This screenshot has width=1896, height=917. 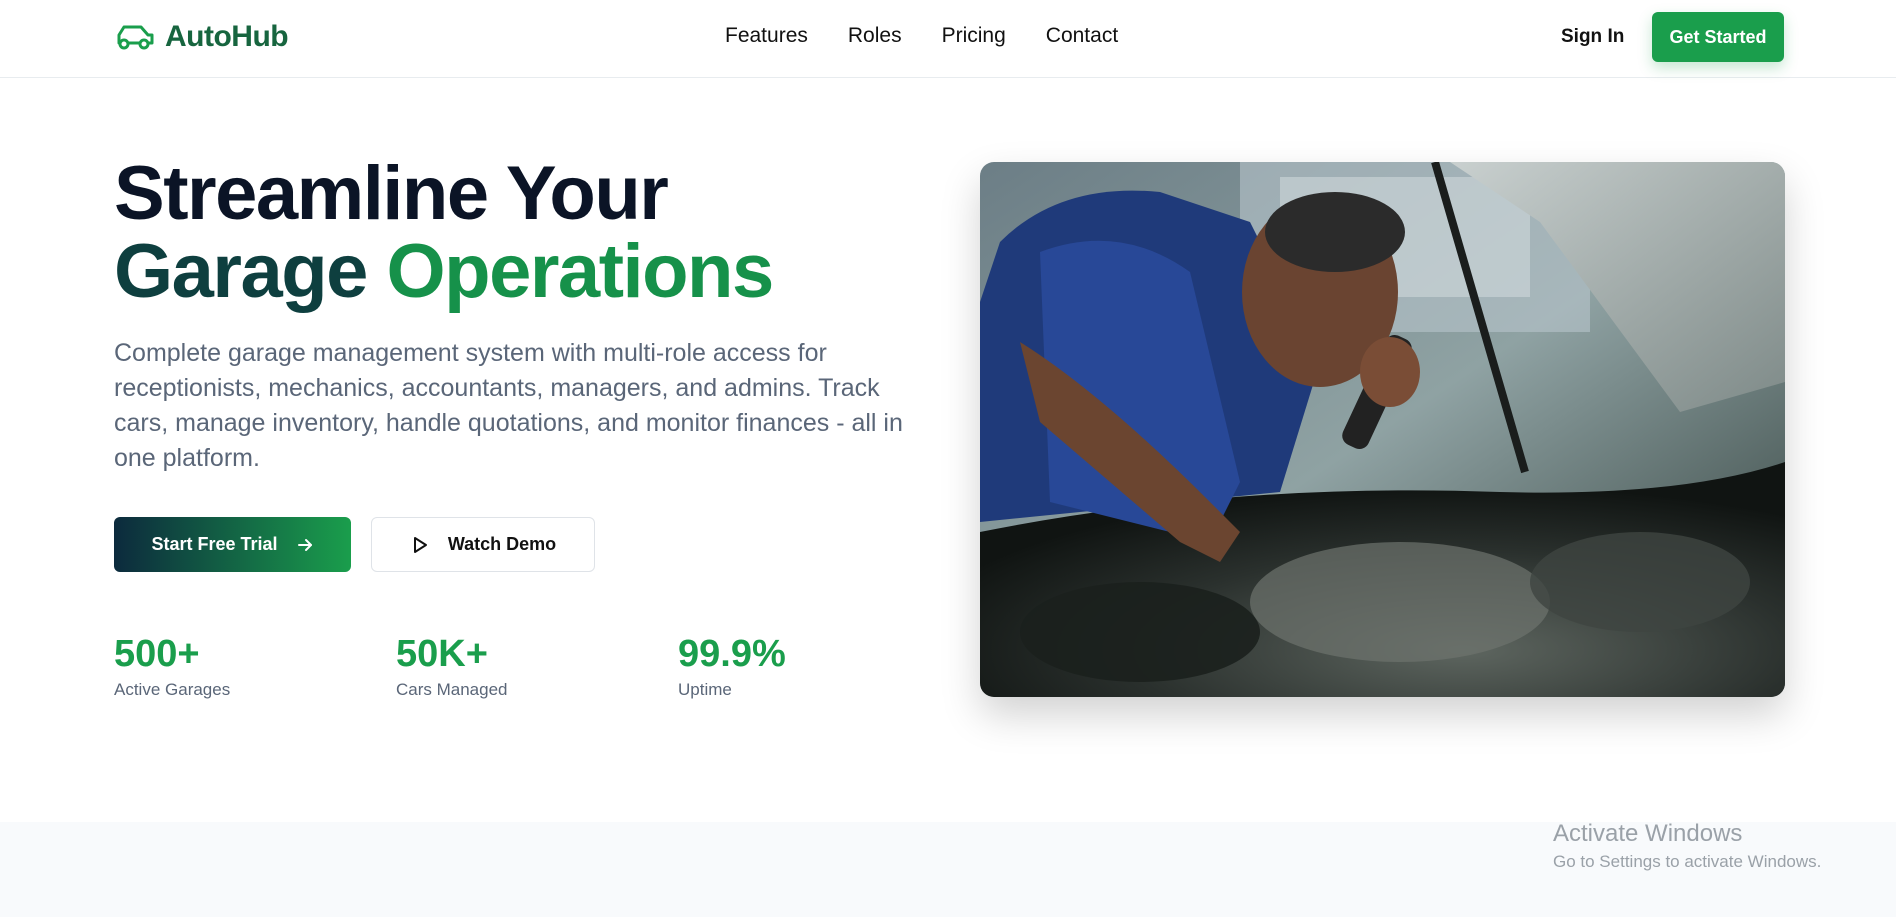 I want to click on brand-logo: AutoHub, so click(x=202, y=37).